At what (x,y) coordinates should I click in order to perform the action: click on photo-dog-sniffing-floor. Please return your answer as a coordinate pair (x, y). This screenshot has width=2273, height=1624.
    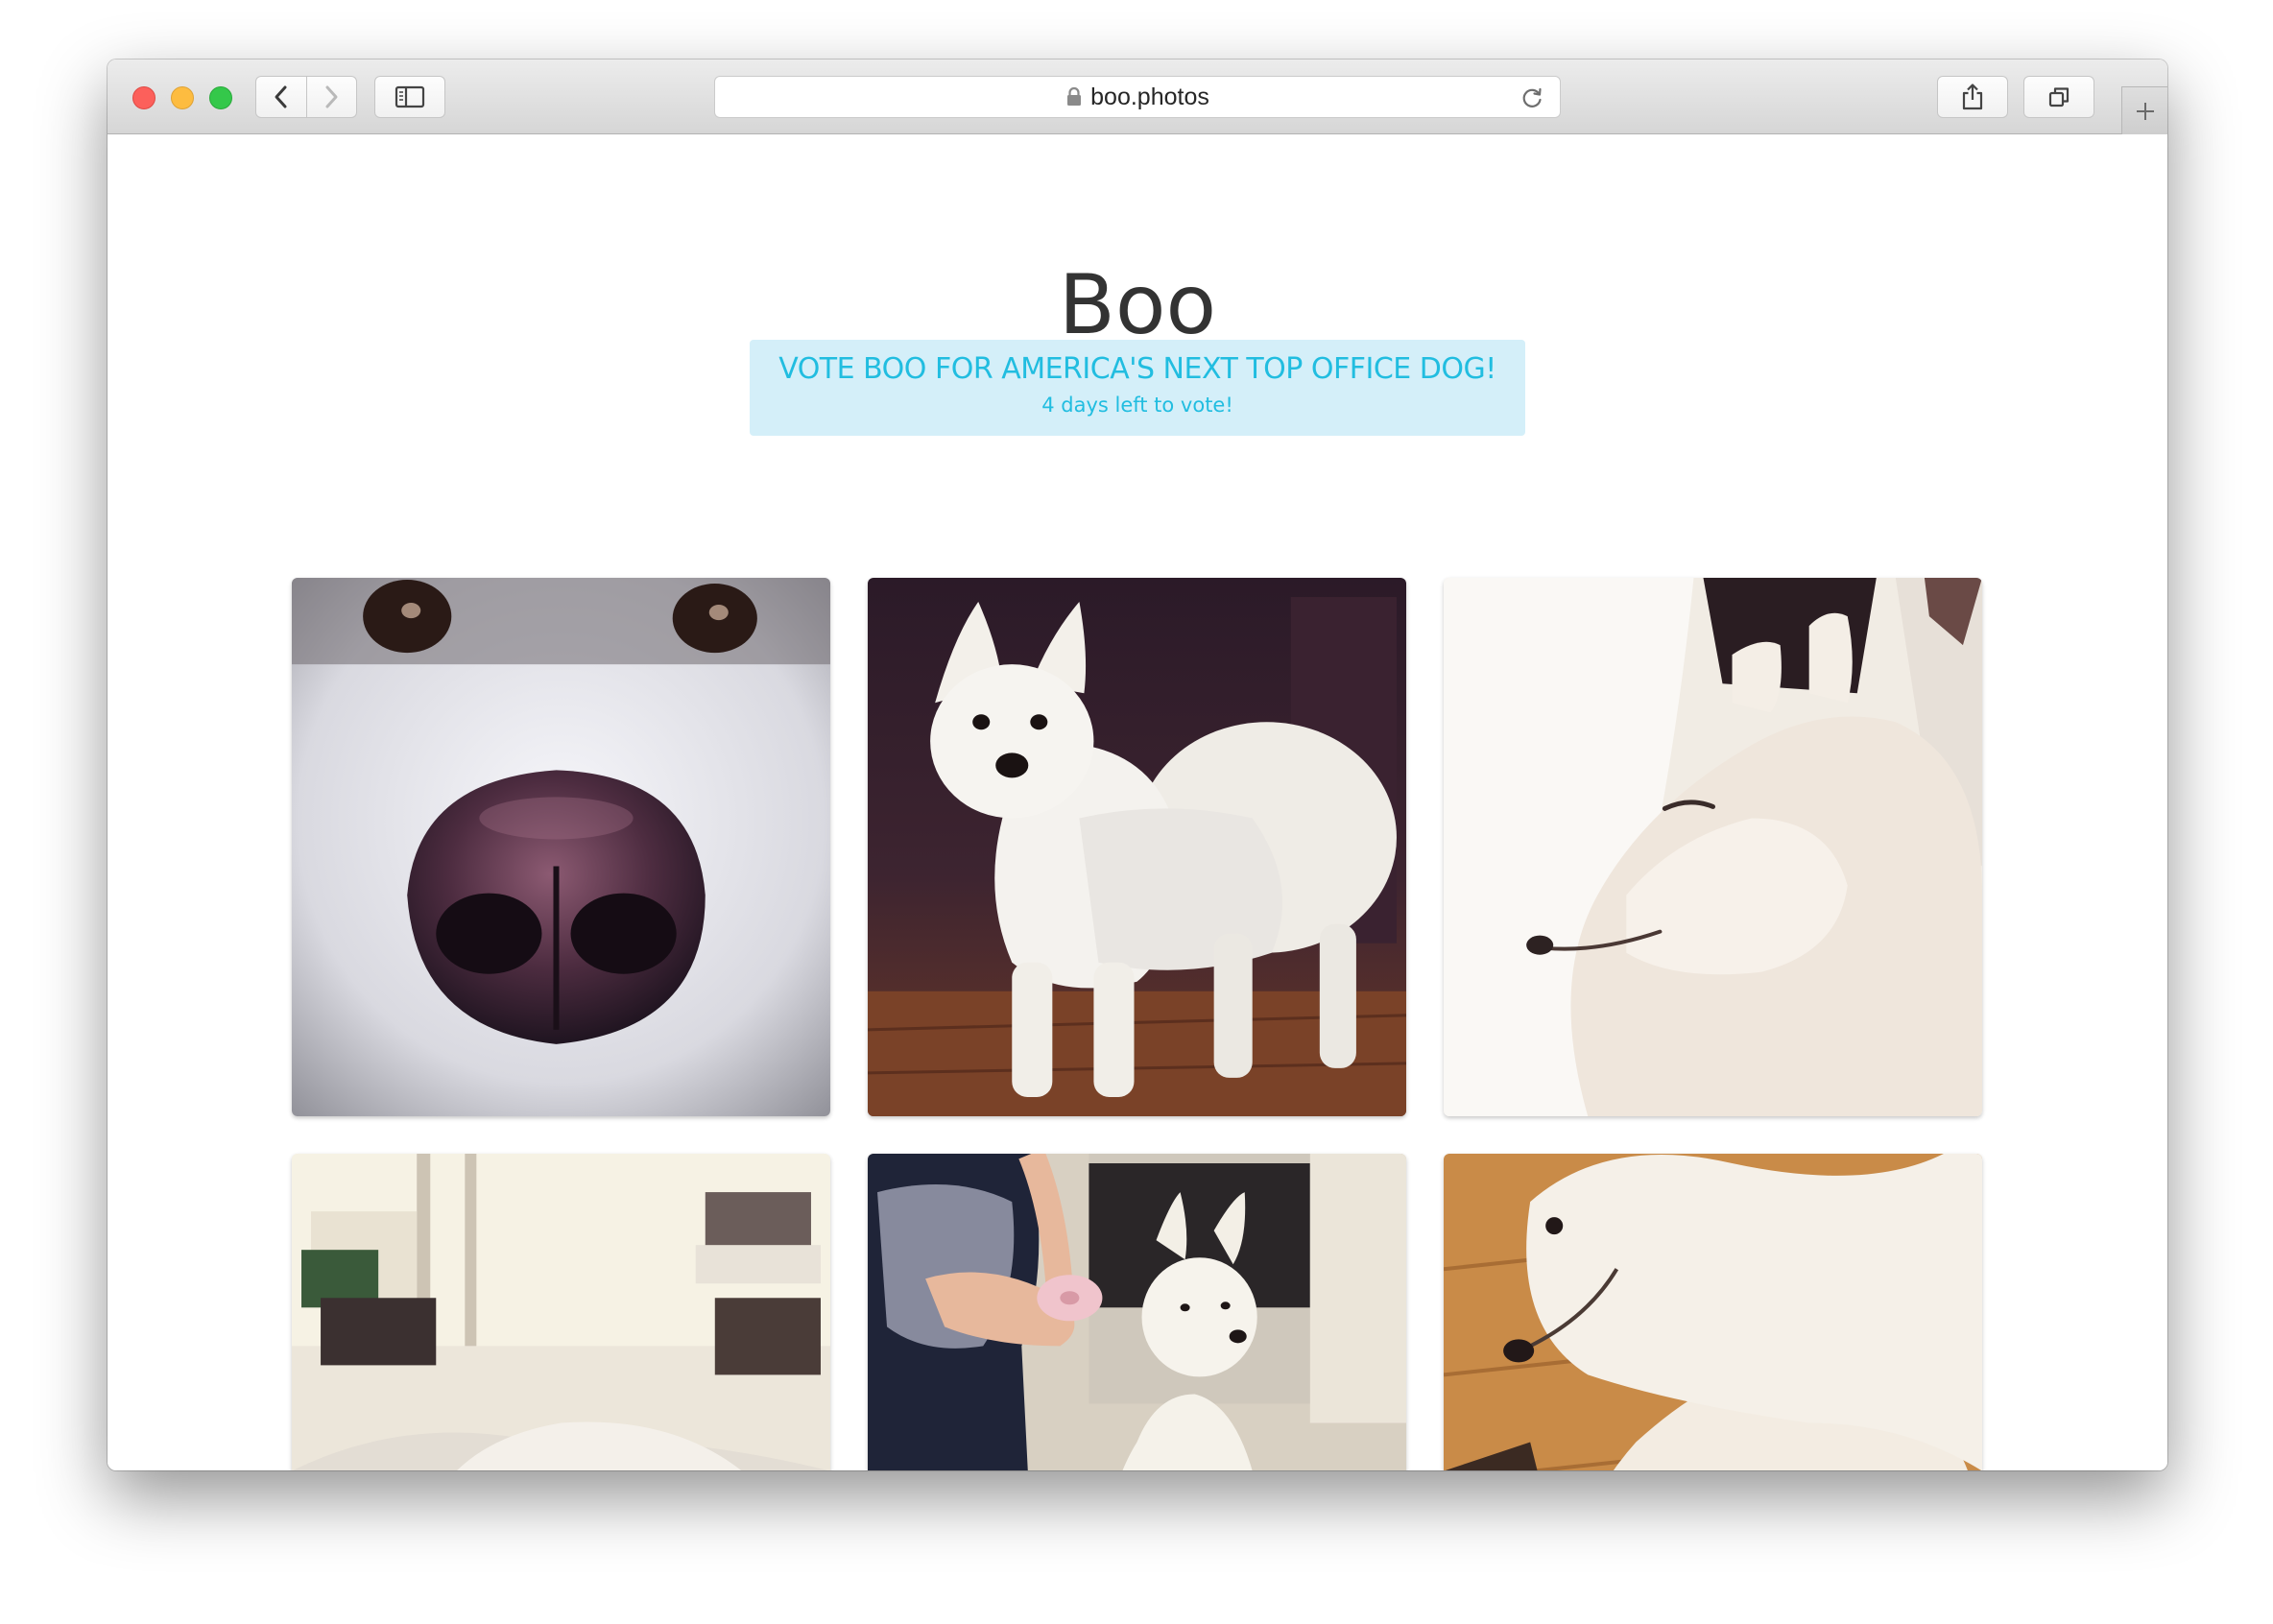
    Looking at the image, I should click on (1713, 1312).